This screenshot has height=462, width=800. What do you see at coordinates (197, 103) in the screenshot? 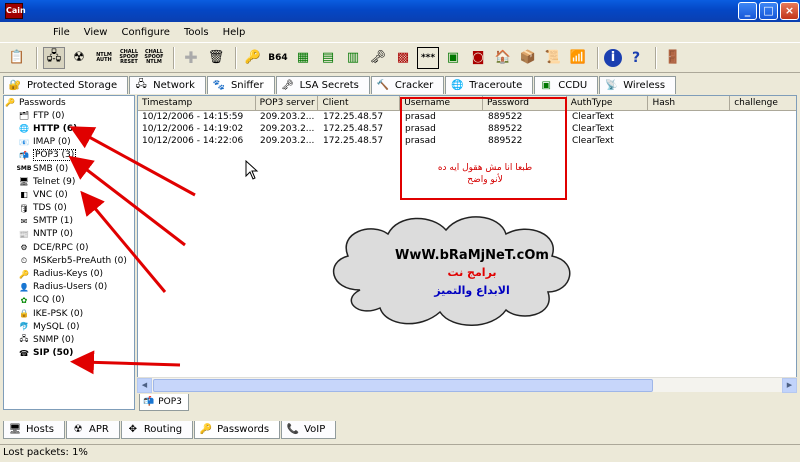
I see `column-timestamp: Timestamp` at bounding box center [197, 103].